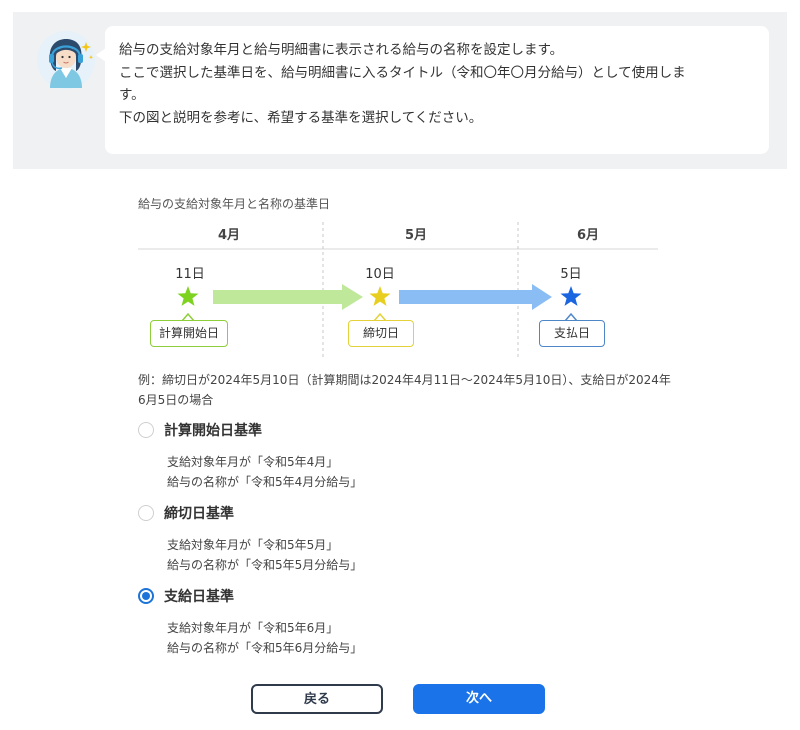  I want to click on option-label-calc-start: 計算開始日基準, so click(213, 430).